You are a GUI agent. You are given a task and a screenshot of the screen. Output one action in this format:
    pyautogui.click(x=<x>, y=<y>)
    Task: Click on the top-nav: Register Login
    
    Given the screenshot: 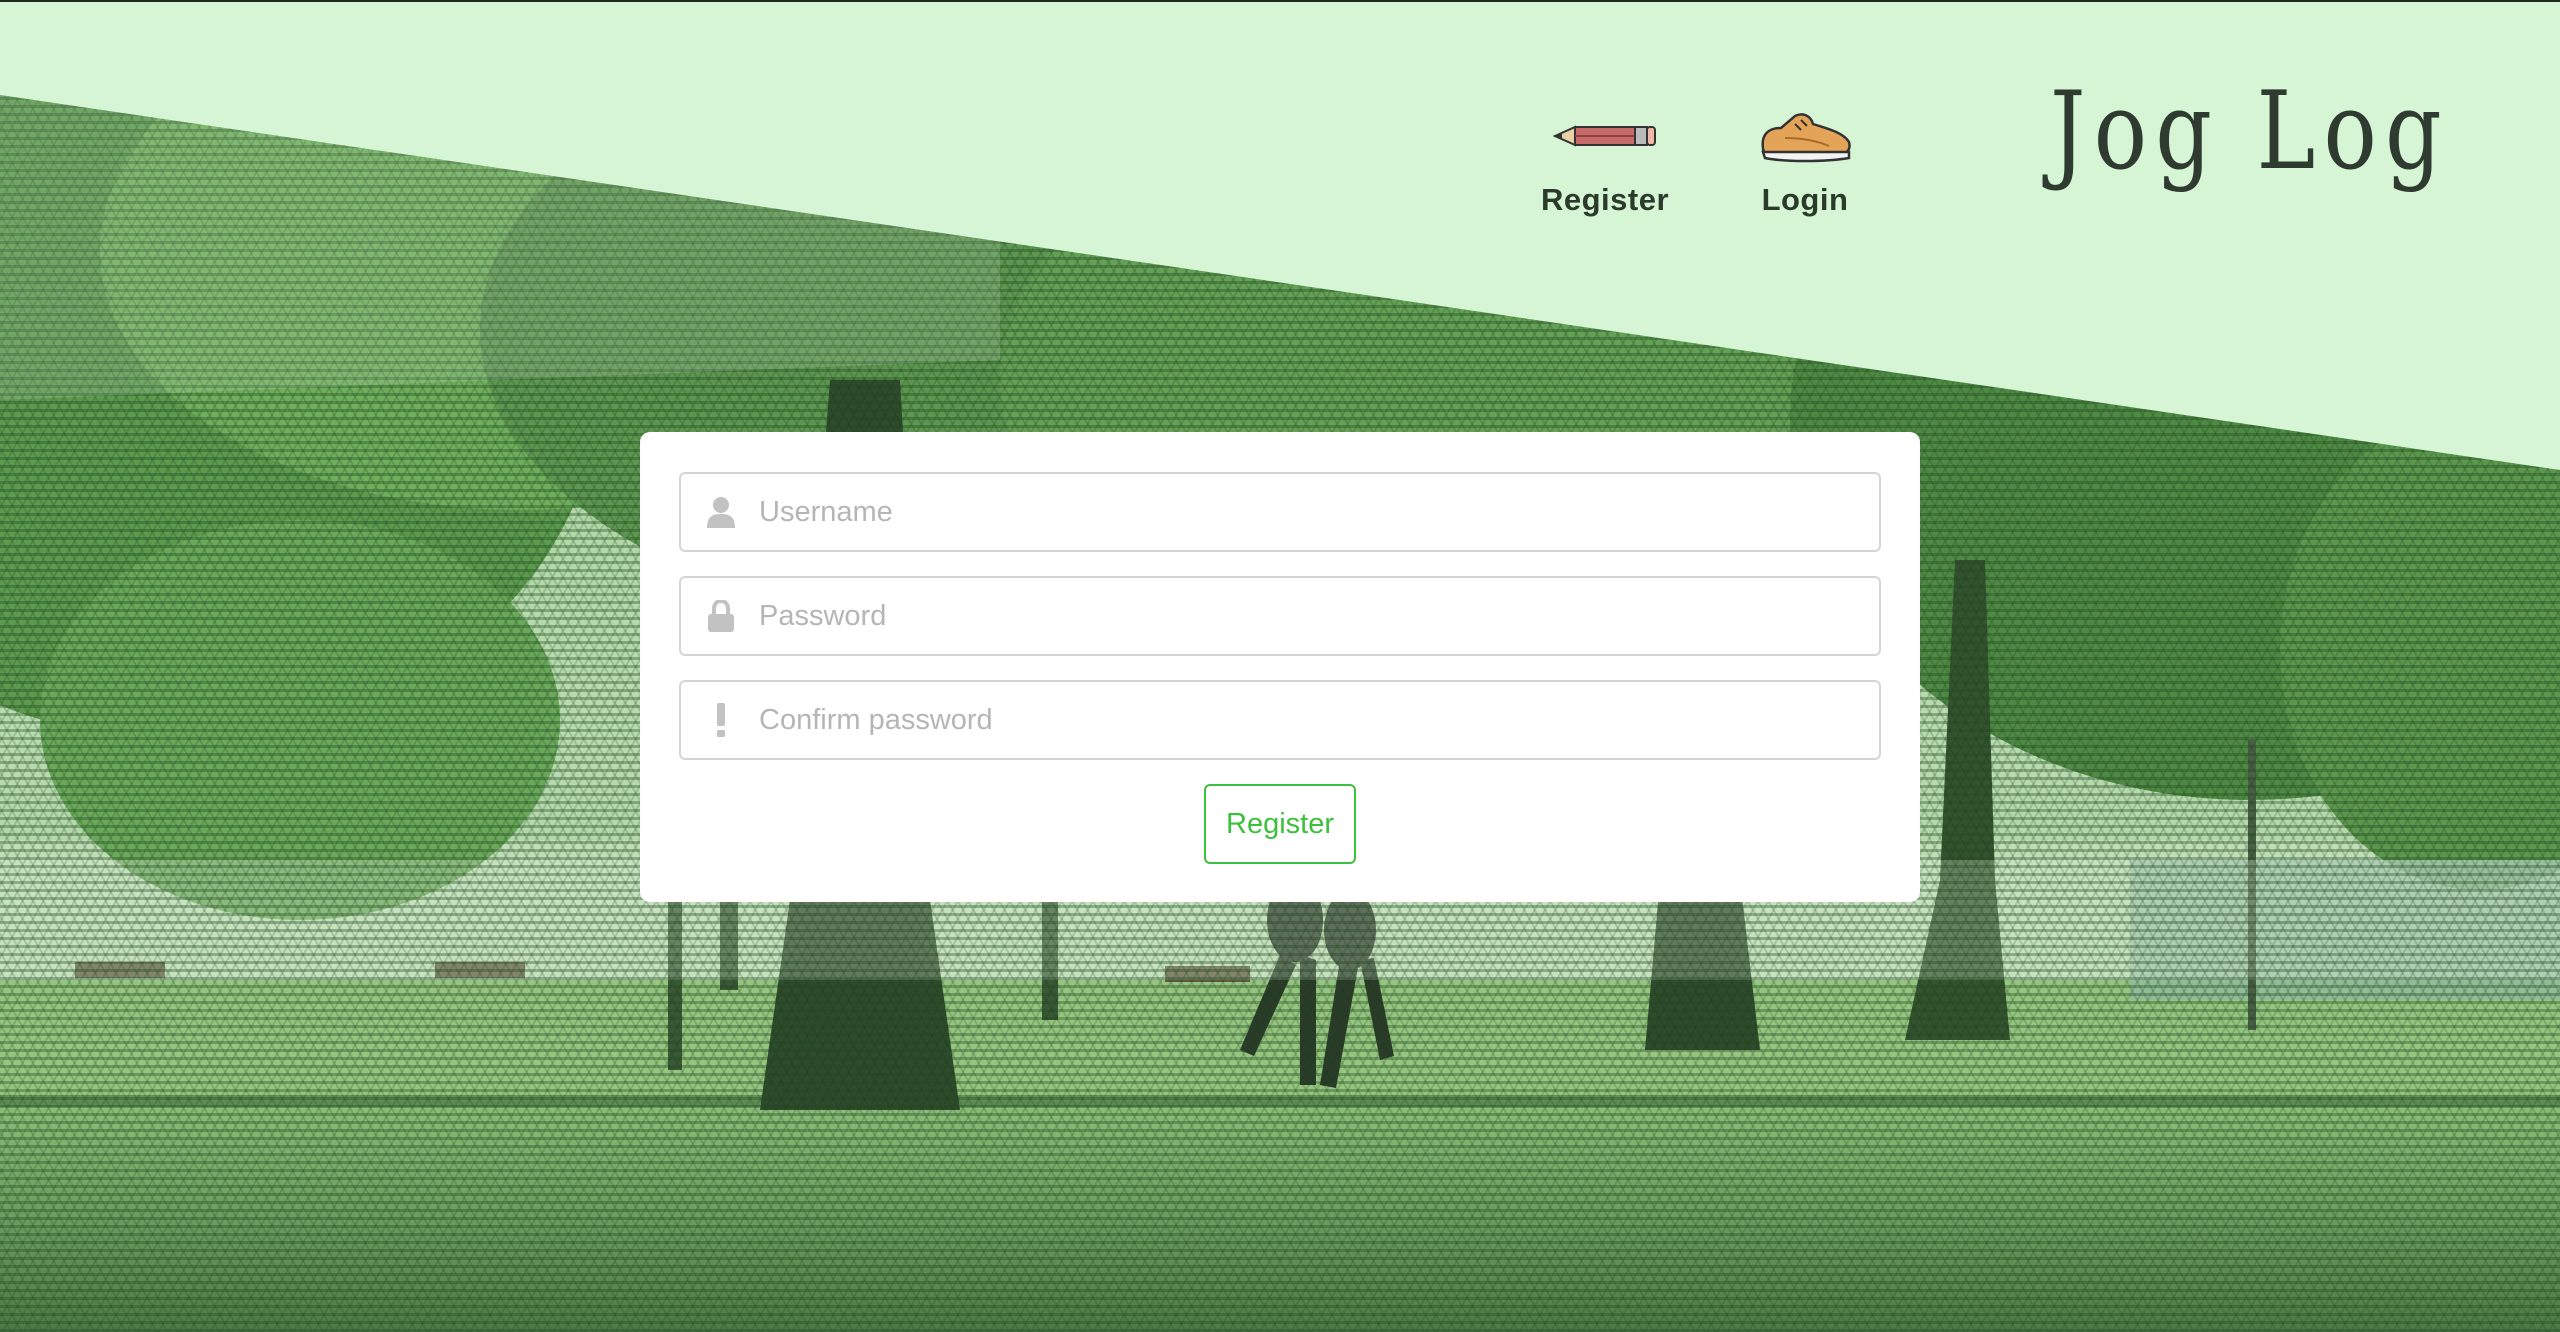 What is the action you would take?
    pyautogui.click(x=1705, y=159)
    